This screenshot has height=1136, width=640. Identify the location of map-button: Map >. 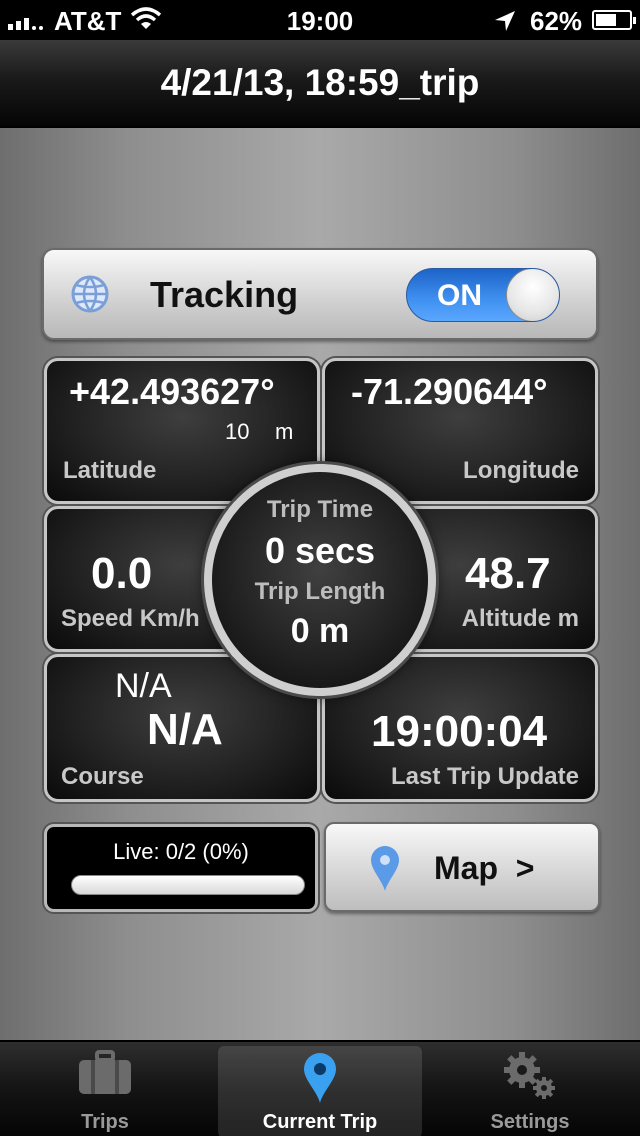
(462, 867).